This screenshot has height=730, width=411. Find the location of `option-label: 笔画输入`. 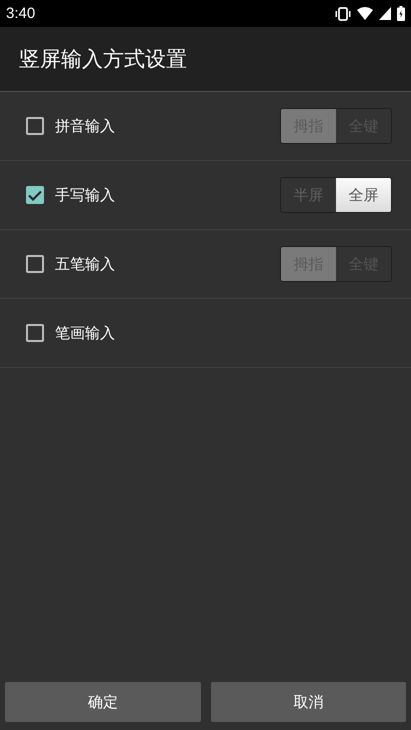

option-label: 笔画输入 is located at coordinates (85, 333).